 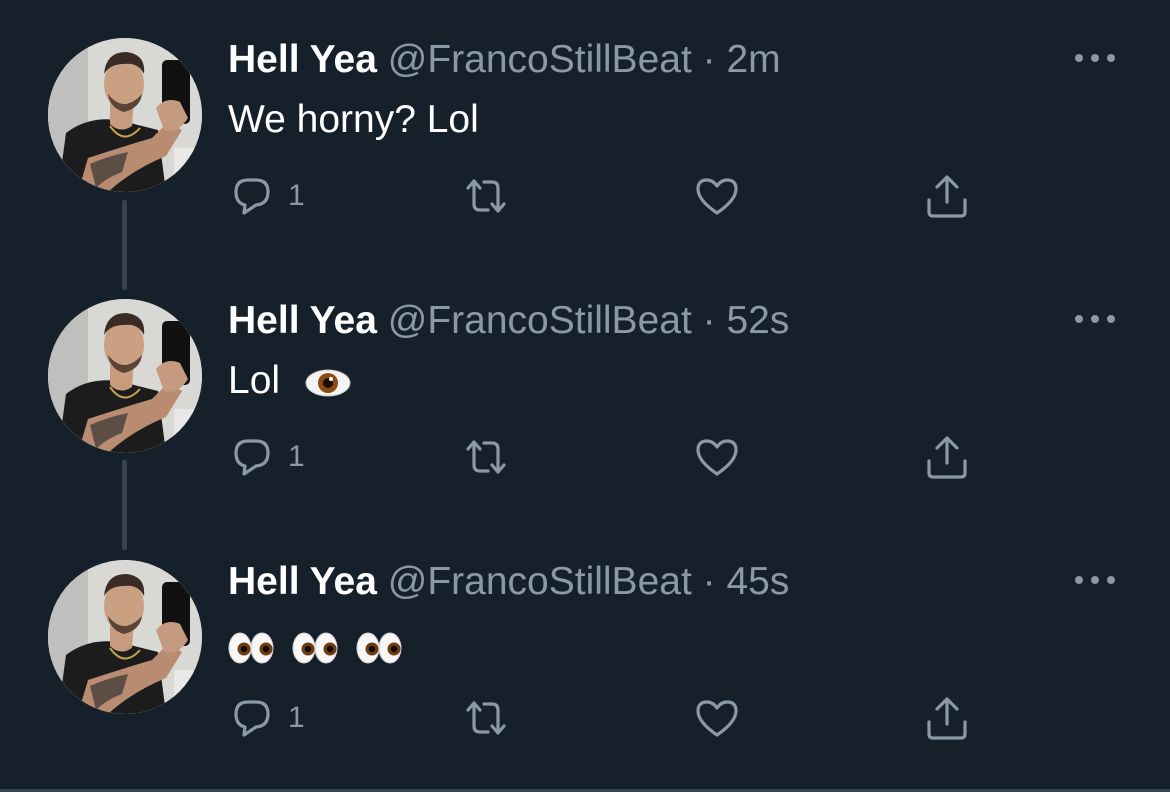 I want to click on tweet-text, so click(x=315, y=646).